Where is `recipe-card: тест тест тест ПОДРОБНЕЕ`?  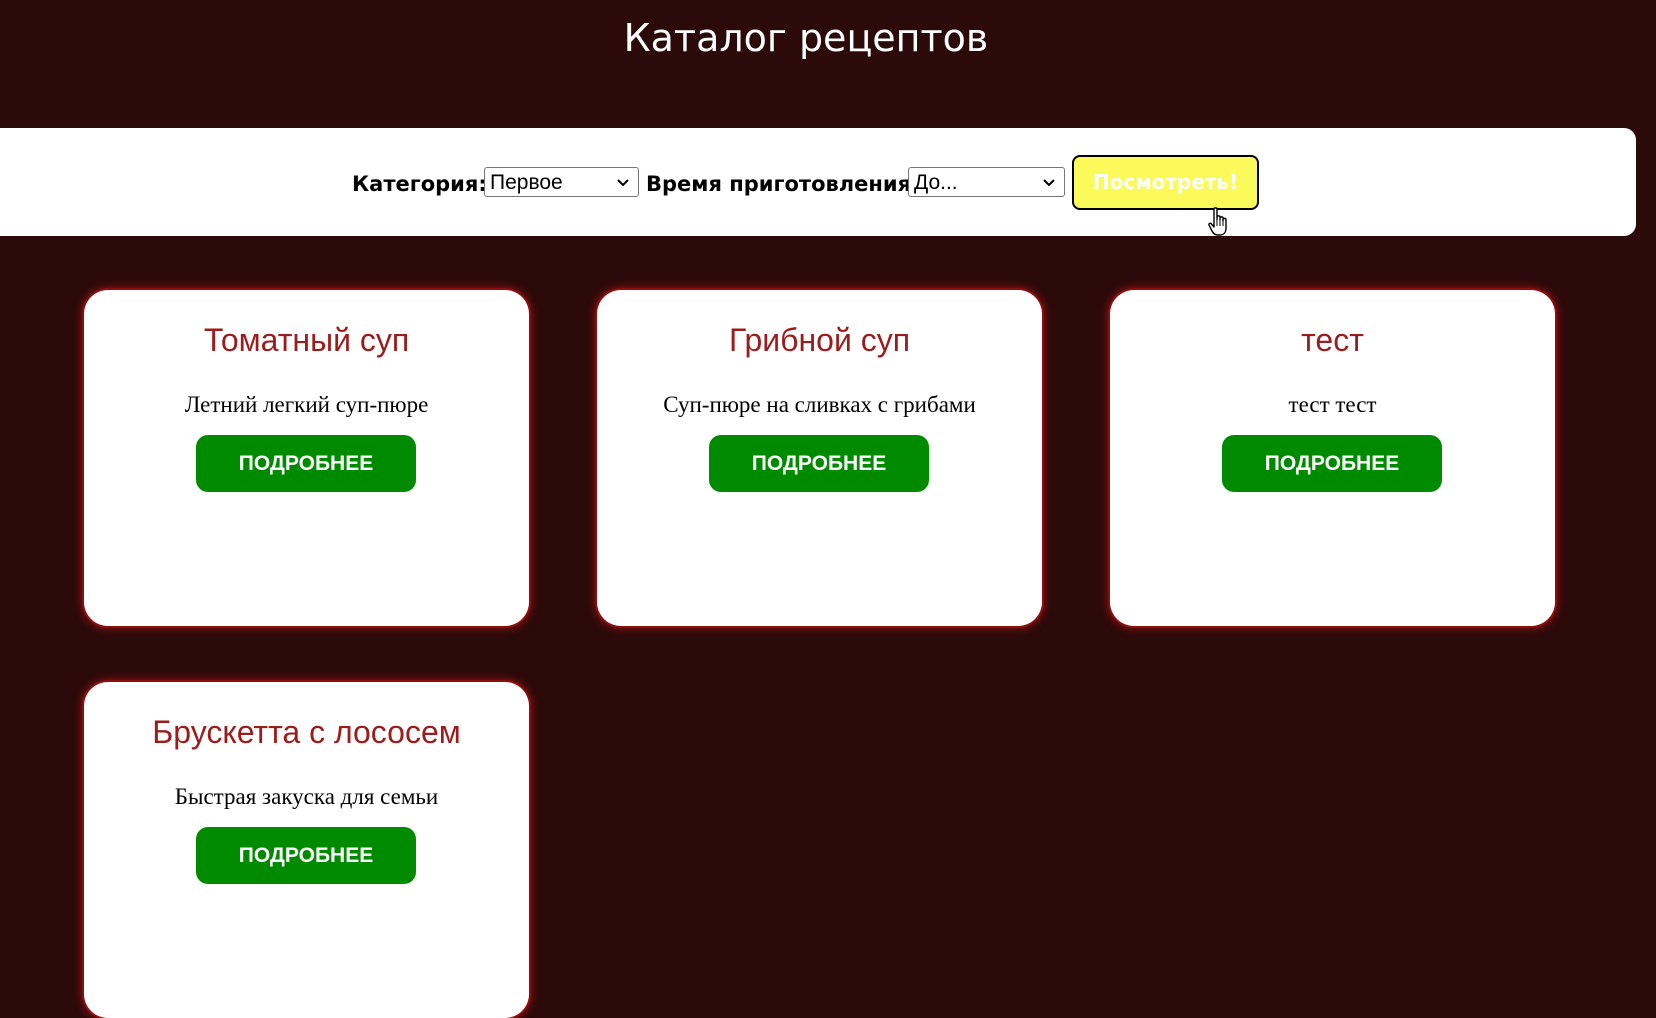 recipe-card: тест тест тест ПОДРОБНЕЕ is located at coordinates (1332, 458).